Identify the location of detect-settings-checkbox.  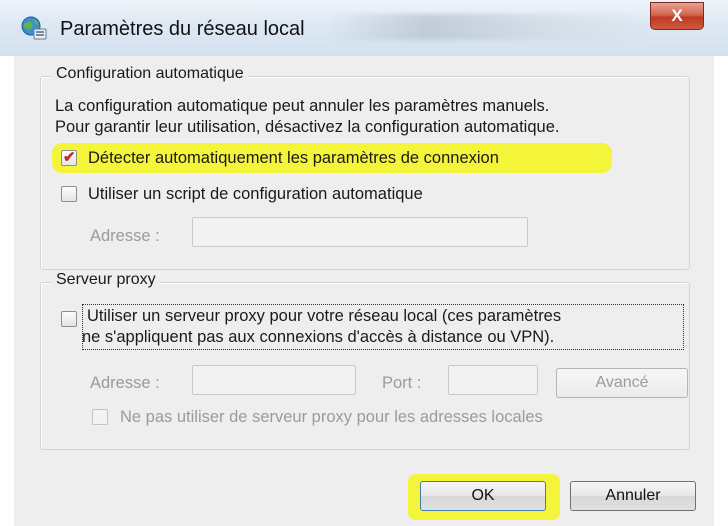
(69, 157).